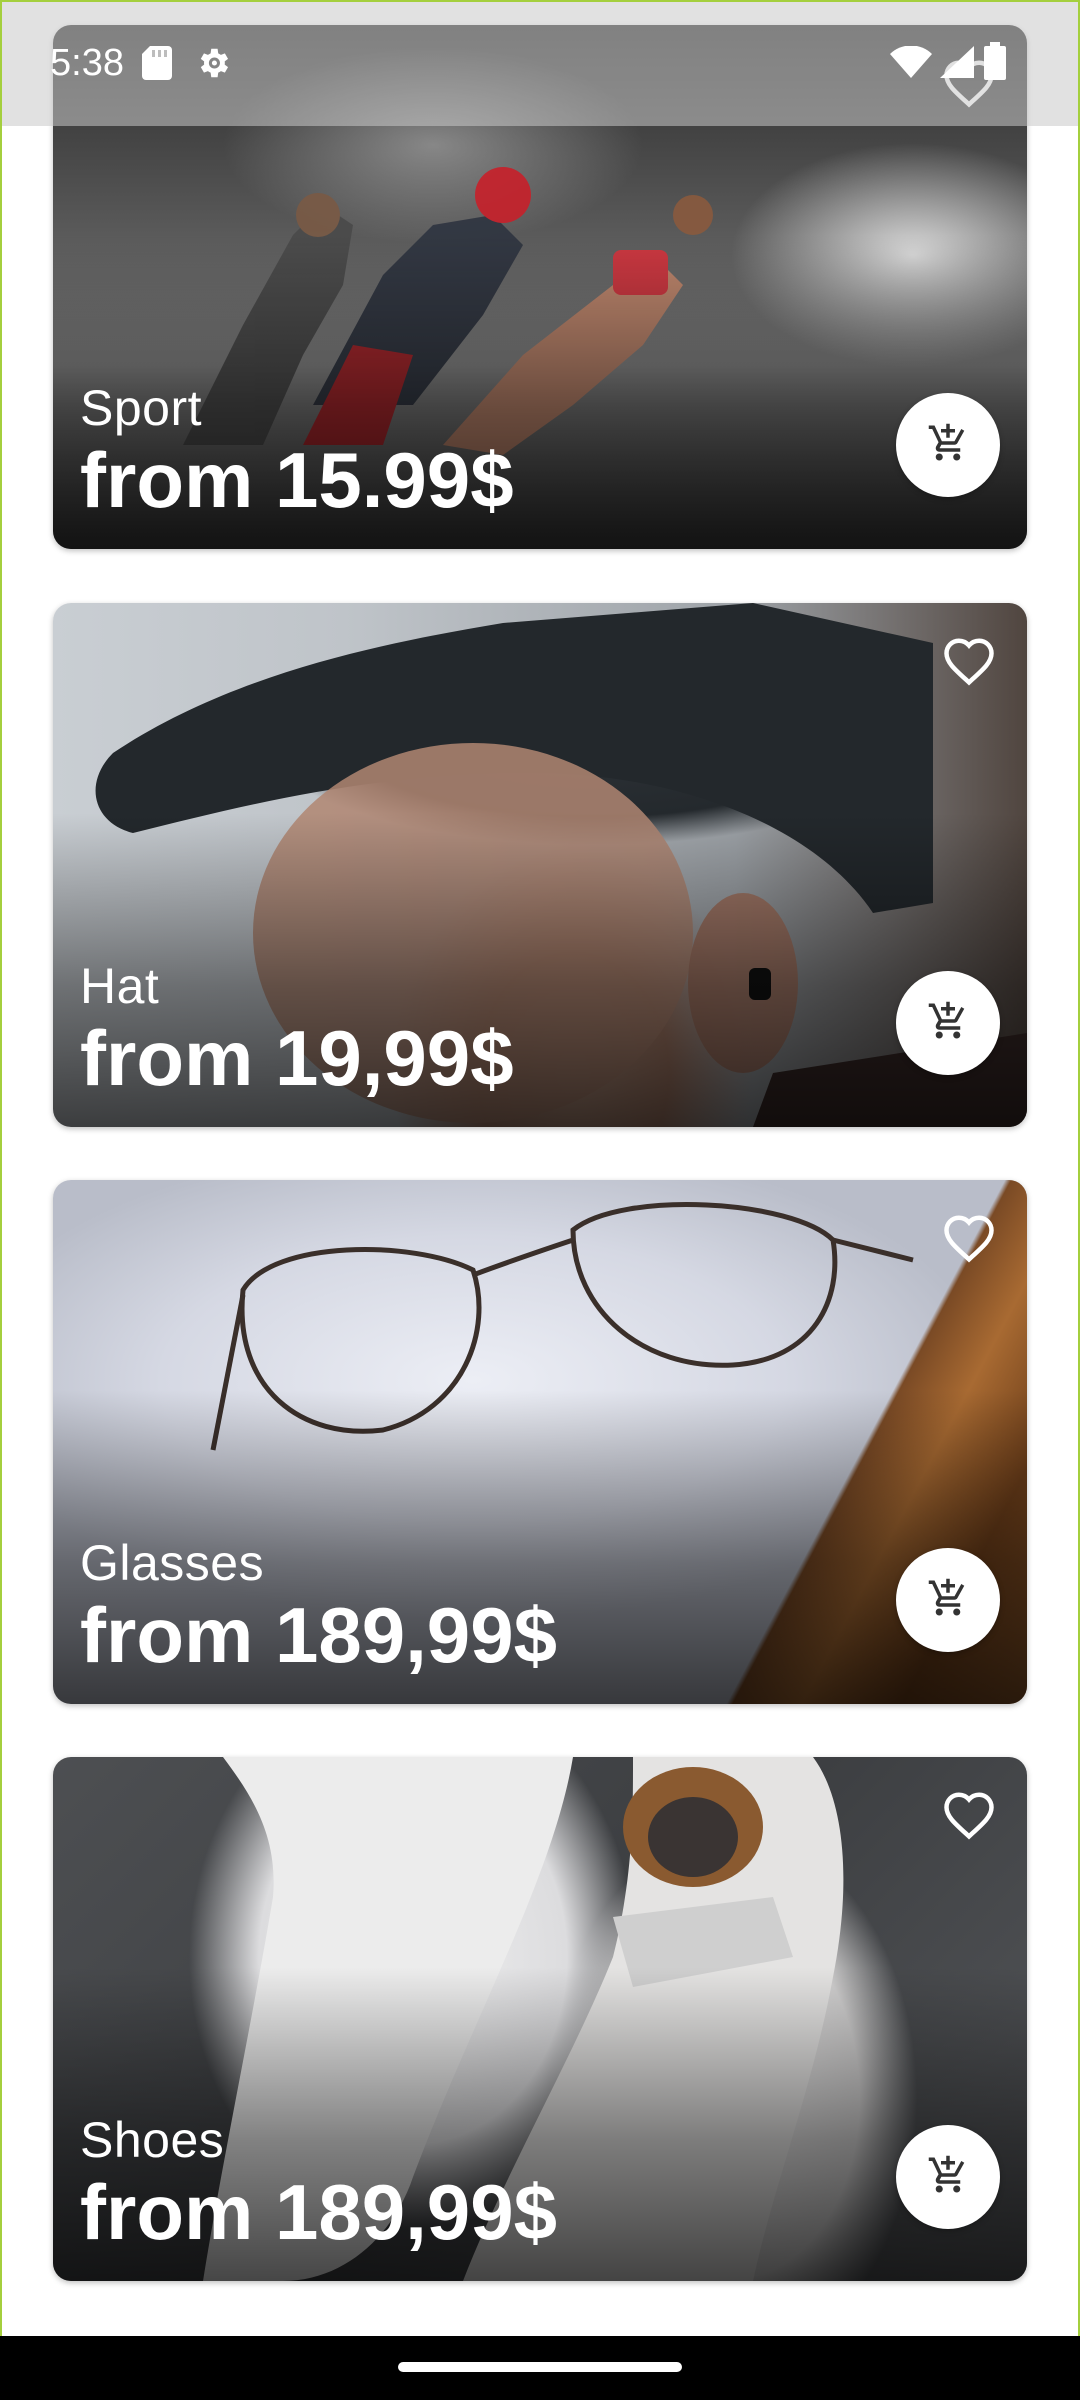 The height and width of the screenshot is (2400, 1080). I want to click on status-time: 5:38, so click(87, 63).